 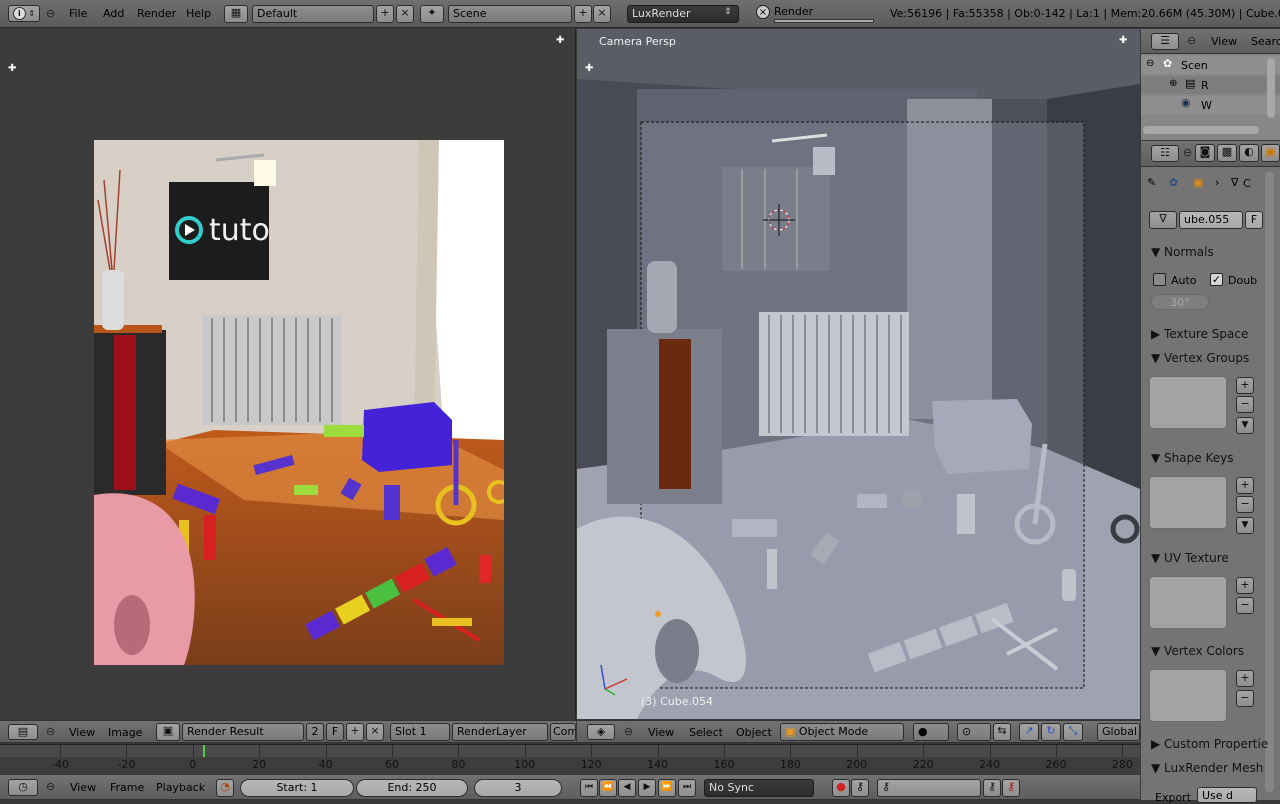 What do you see at coordinates (1201, 130) in the screenshot?
I see `outliner-hscrollbar` at bounding box center [1201, 130].